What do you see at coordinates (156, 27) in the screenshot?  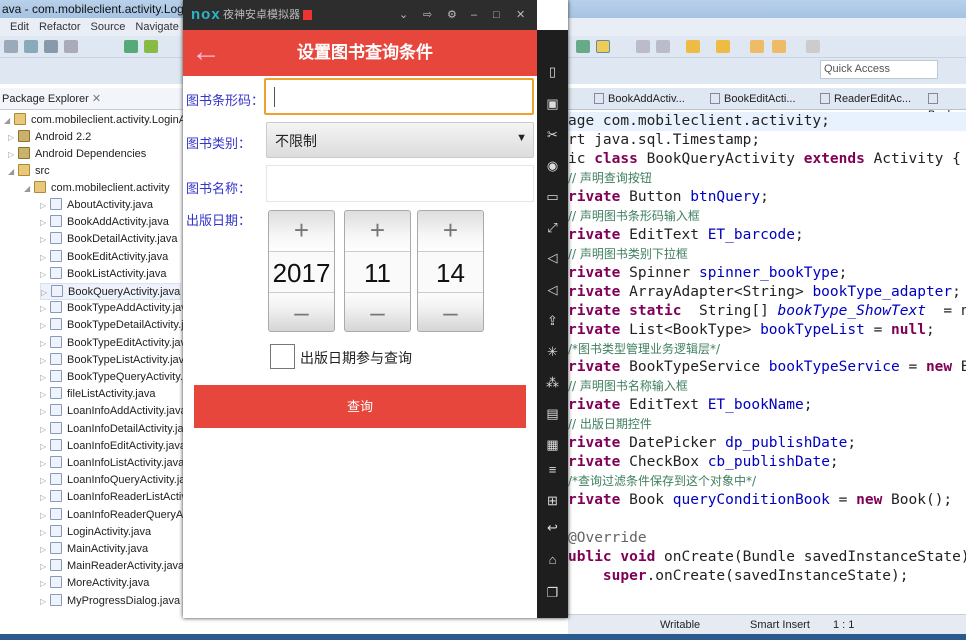 I see `menu-navigate: Navigate` at bounding box center [156, 27].